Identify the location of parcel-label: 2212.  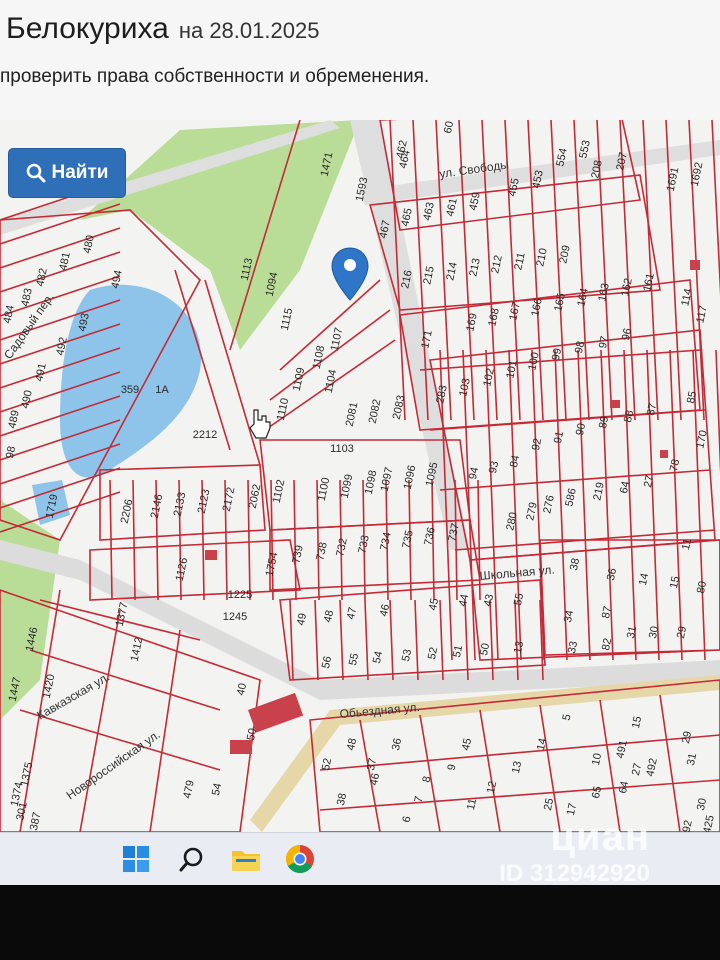
(205, 435).